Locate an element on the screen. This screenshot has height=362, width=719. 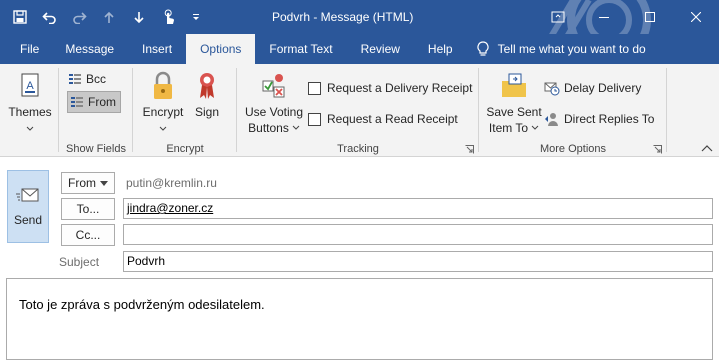
voting-label-1: Use Voting is located at coordinates (274, 112).